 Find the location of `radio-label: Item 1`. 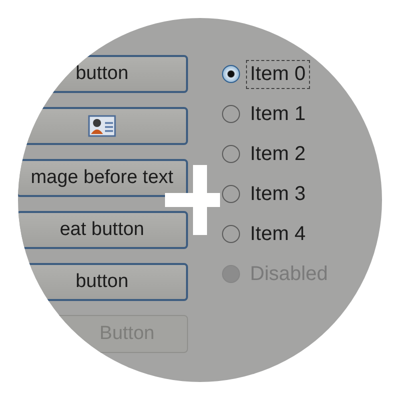

radio-label: Item 1 is located at coordinates (278, 114).